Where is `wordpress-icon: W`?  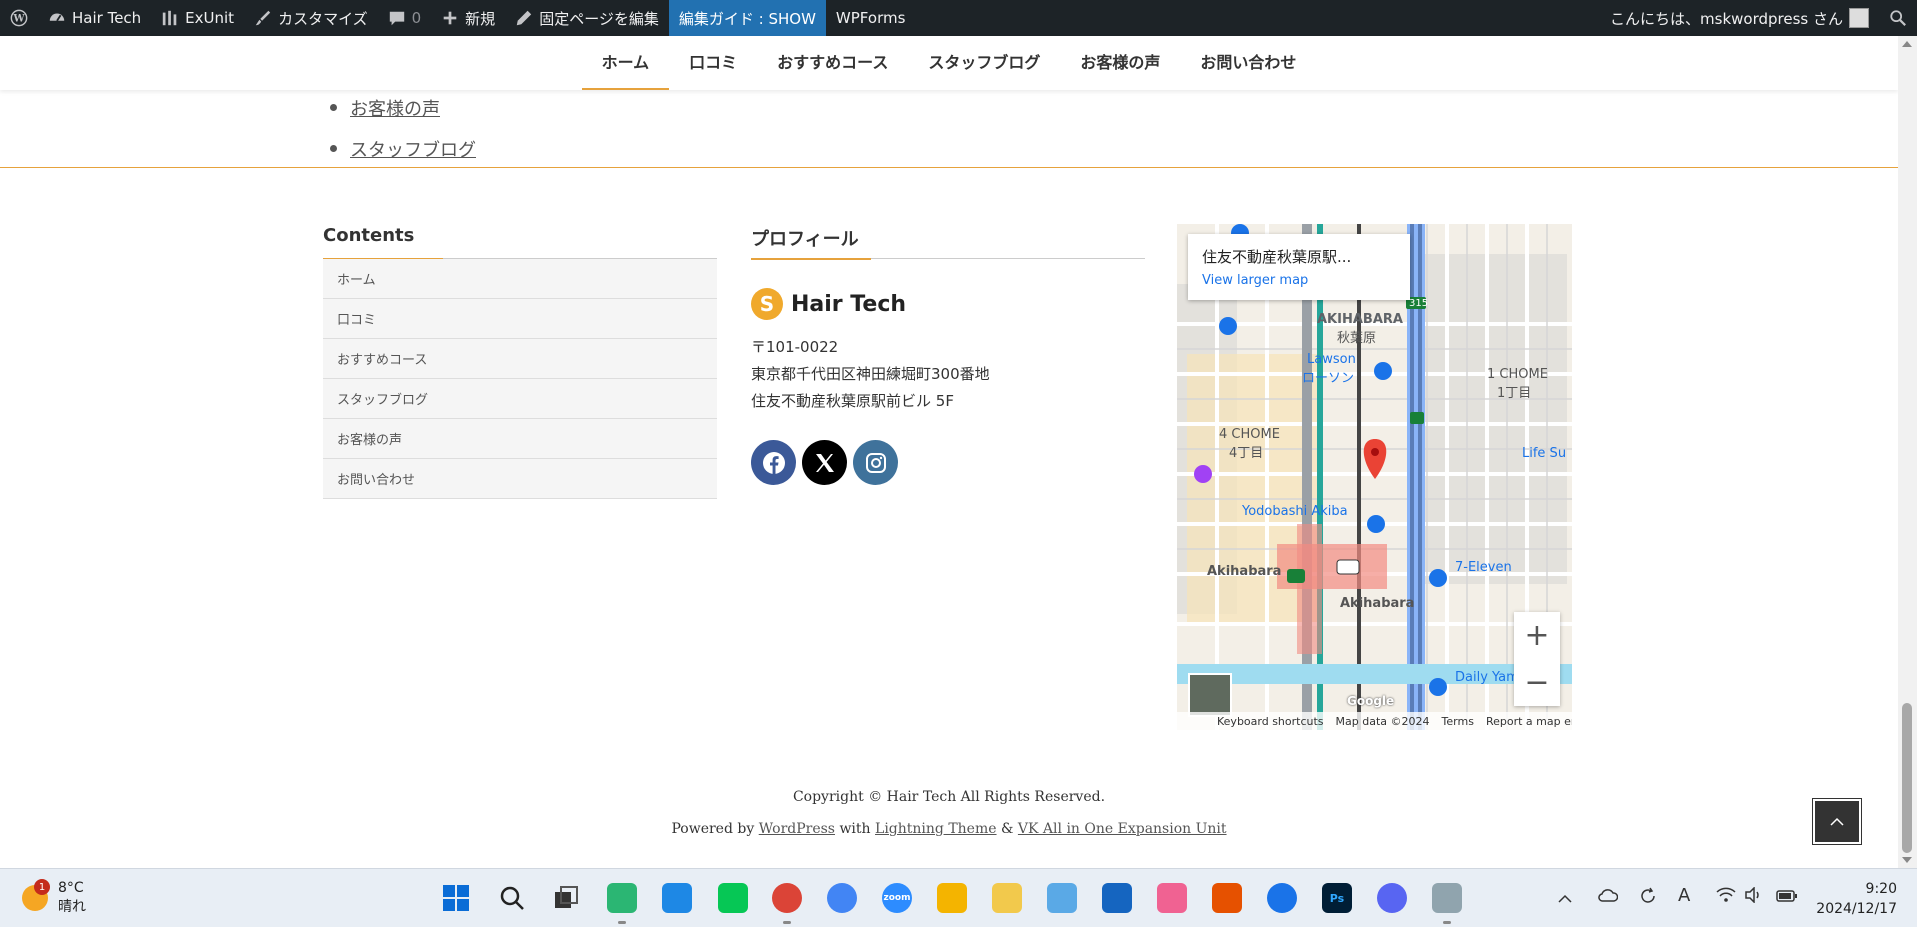
wordpress-icon: W is located at coordinates (19, 18).